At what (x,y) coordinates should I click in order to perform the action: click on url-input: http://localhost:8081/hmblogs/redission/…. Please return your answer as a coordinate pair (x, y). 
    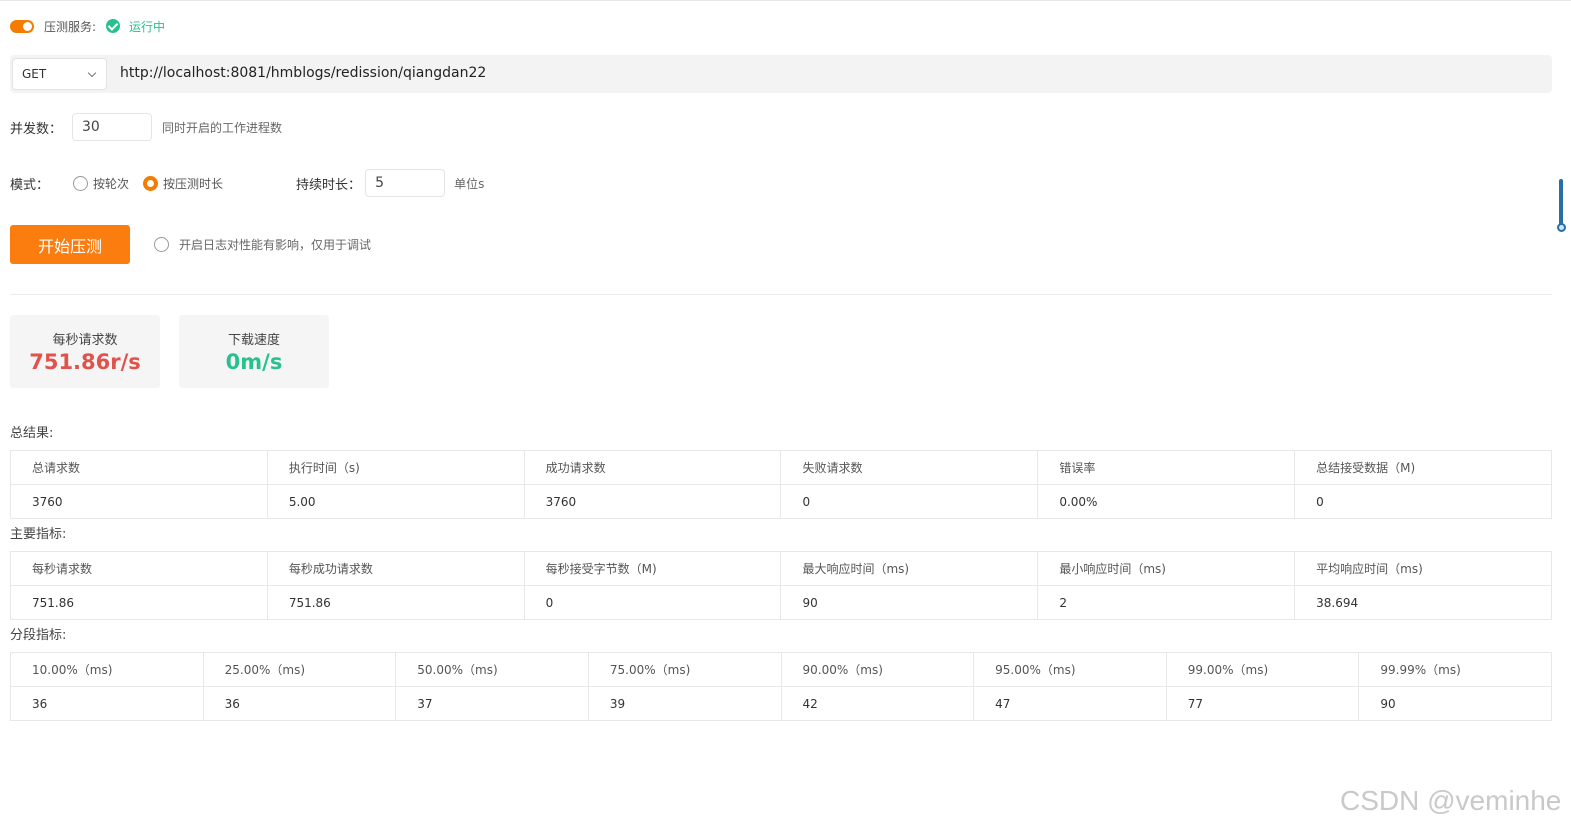
    Looking at the image, I should click on (303, 73).